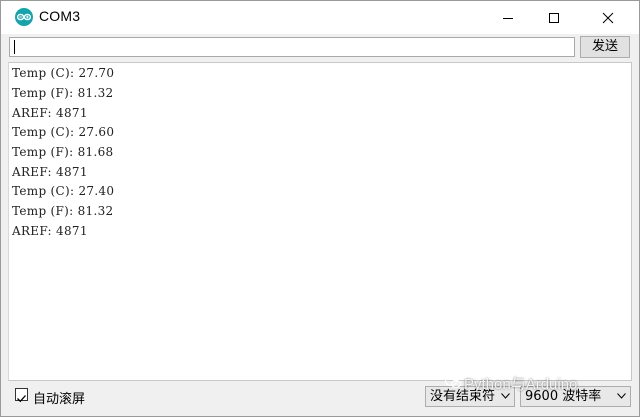 Image resolution: width=640 pixels, height=417 pixels. I want to click on output-line: Temp (C): 27.70, so click(63, 73).